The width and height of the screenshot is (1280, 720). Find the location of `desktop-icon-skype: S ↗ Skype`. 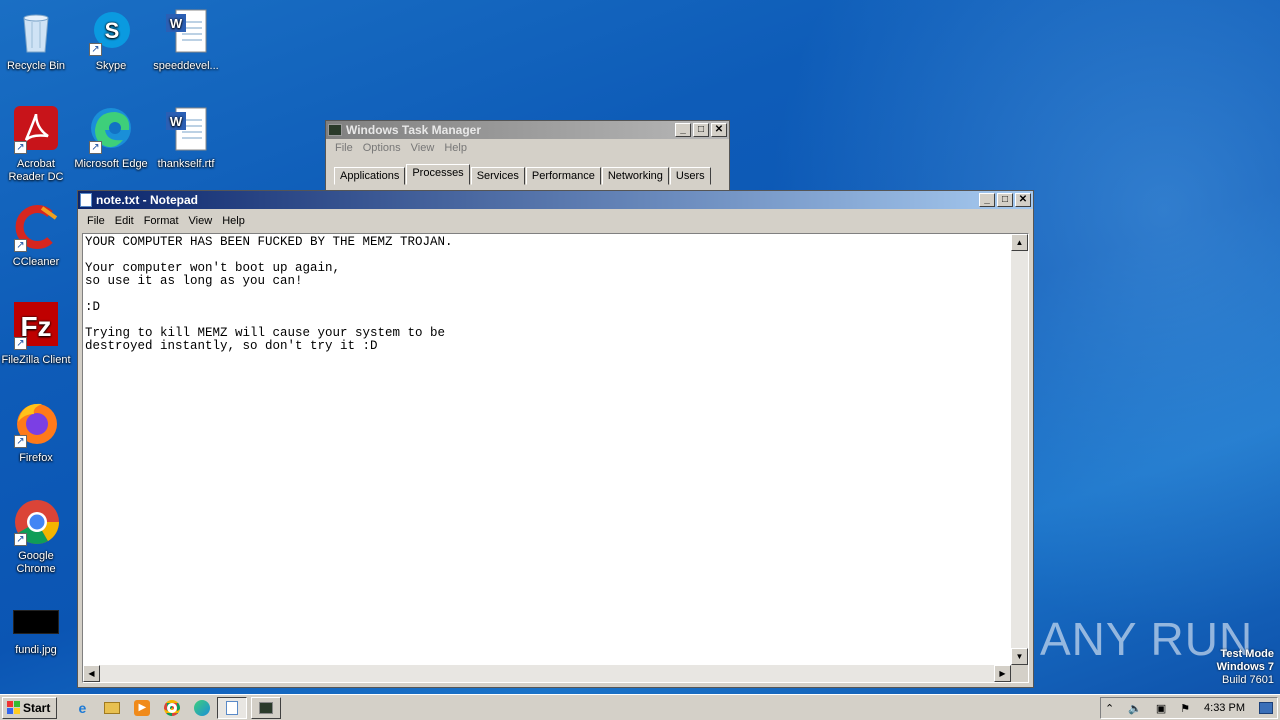

desktop-icon-skype: S ↗ Skype is located at coordinates (111, 40).